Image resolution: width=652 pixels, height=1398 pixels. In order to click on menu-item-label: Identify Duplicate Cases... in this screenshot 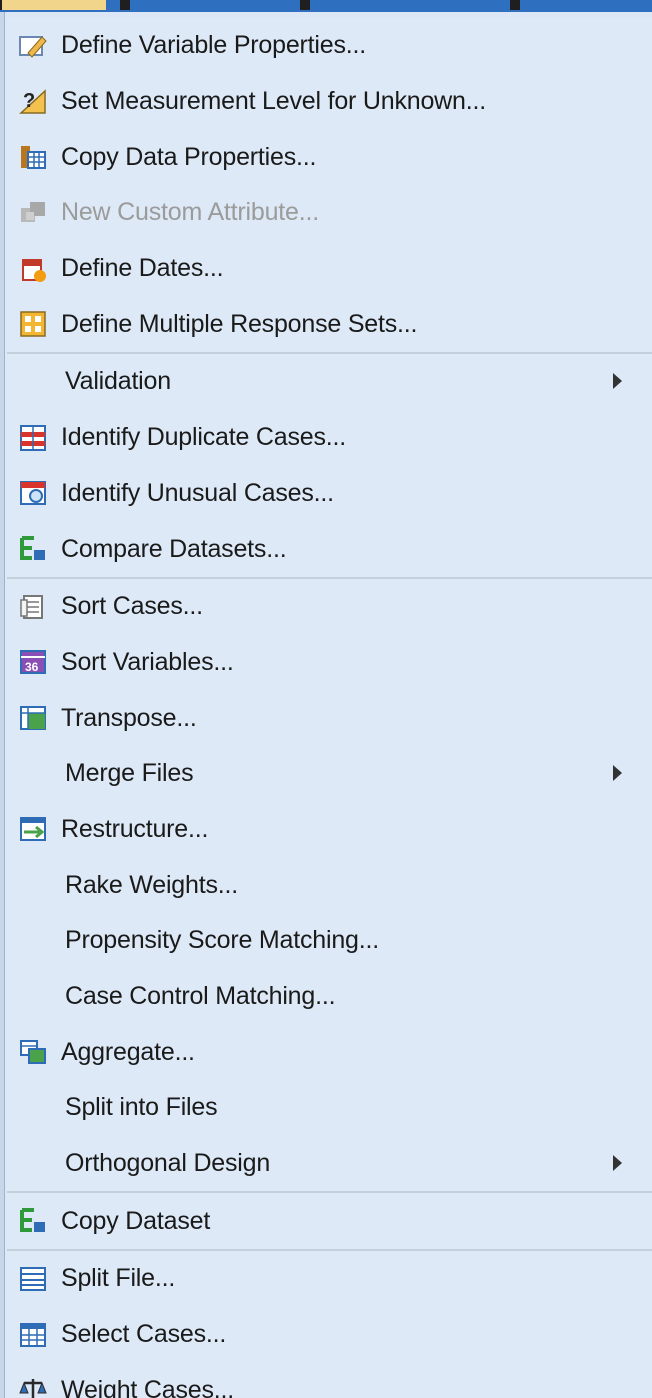, I will do `click(204, 437)`.